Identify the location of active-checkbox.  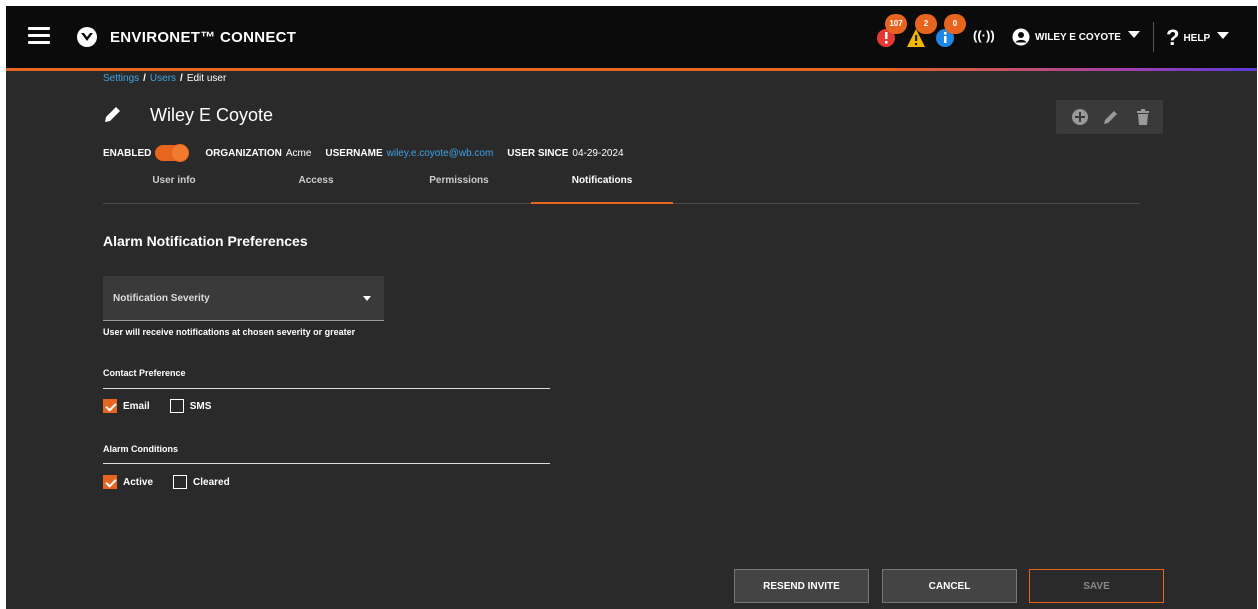
(110, 482).